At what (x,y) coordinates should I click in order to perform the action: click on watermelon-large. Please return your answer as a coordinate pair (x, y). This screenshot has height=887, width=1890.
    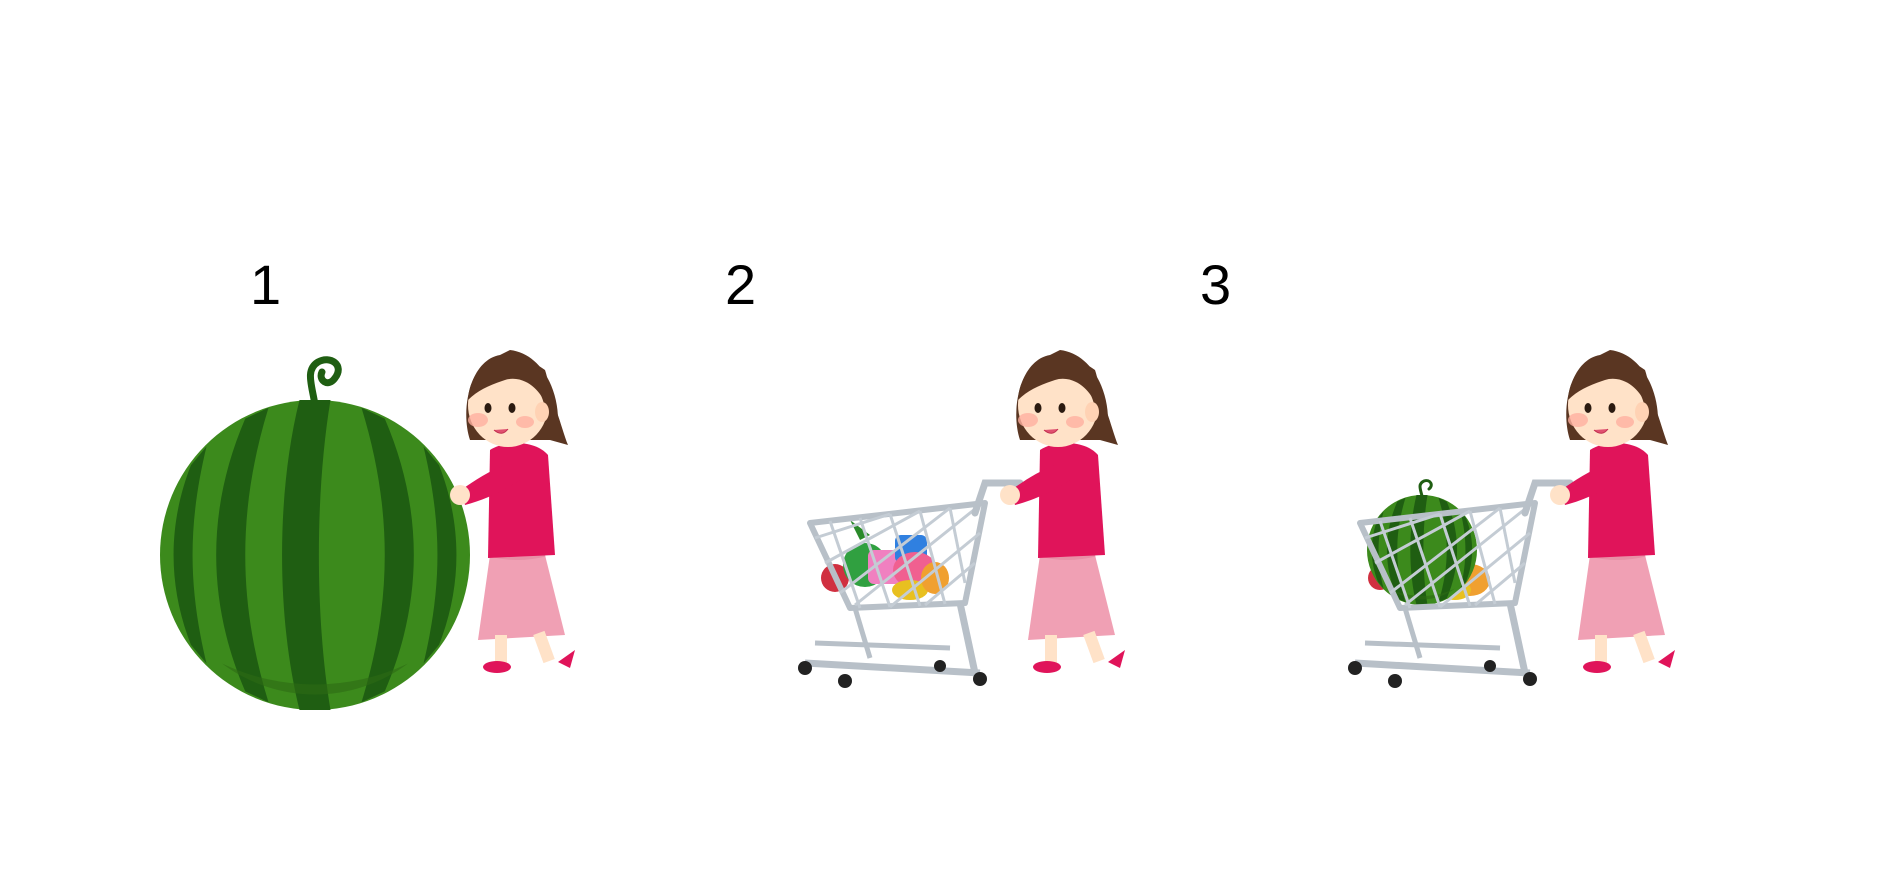
    Looking at the image, I should click on (315, 533).